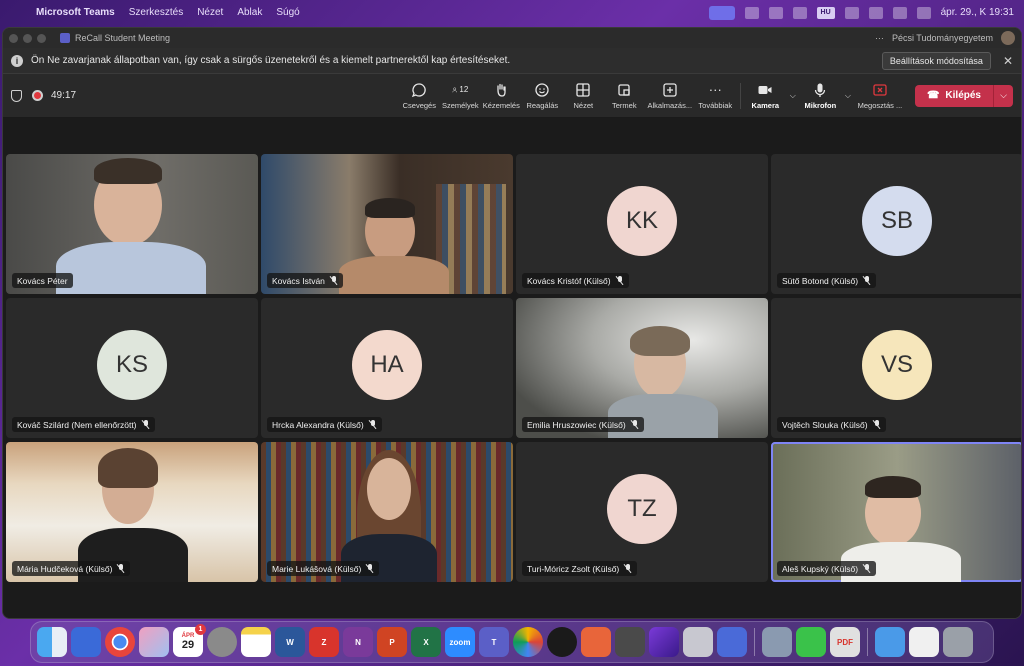 The height and width of the screenshot is (666, 1024). I want to click on camera-options-chevron-down-icon: ⌵, so click(793, 96).